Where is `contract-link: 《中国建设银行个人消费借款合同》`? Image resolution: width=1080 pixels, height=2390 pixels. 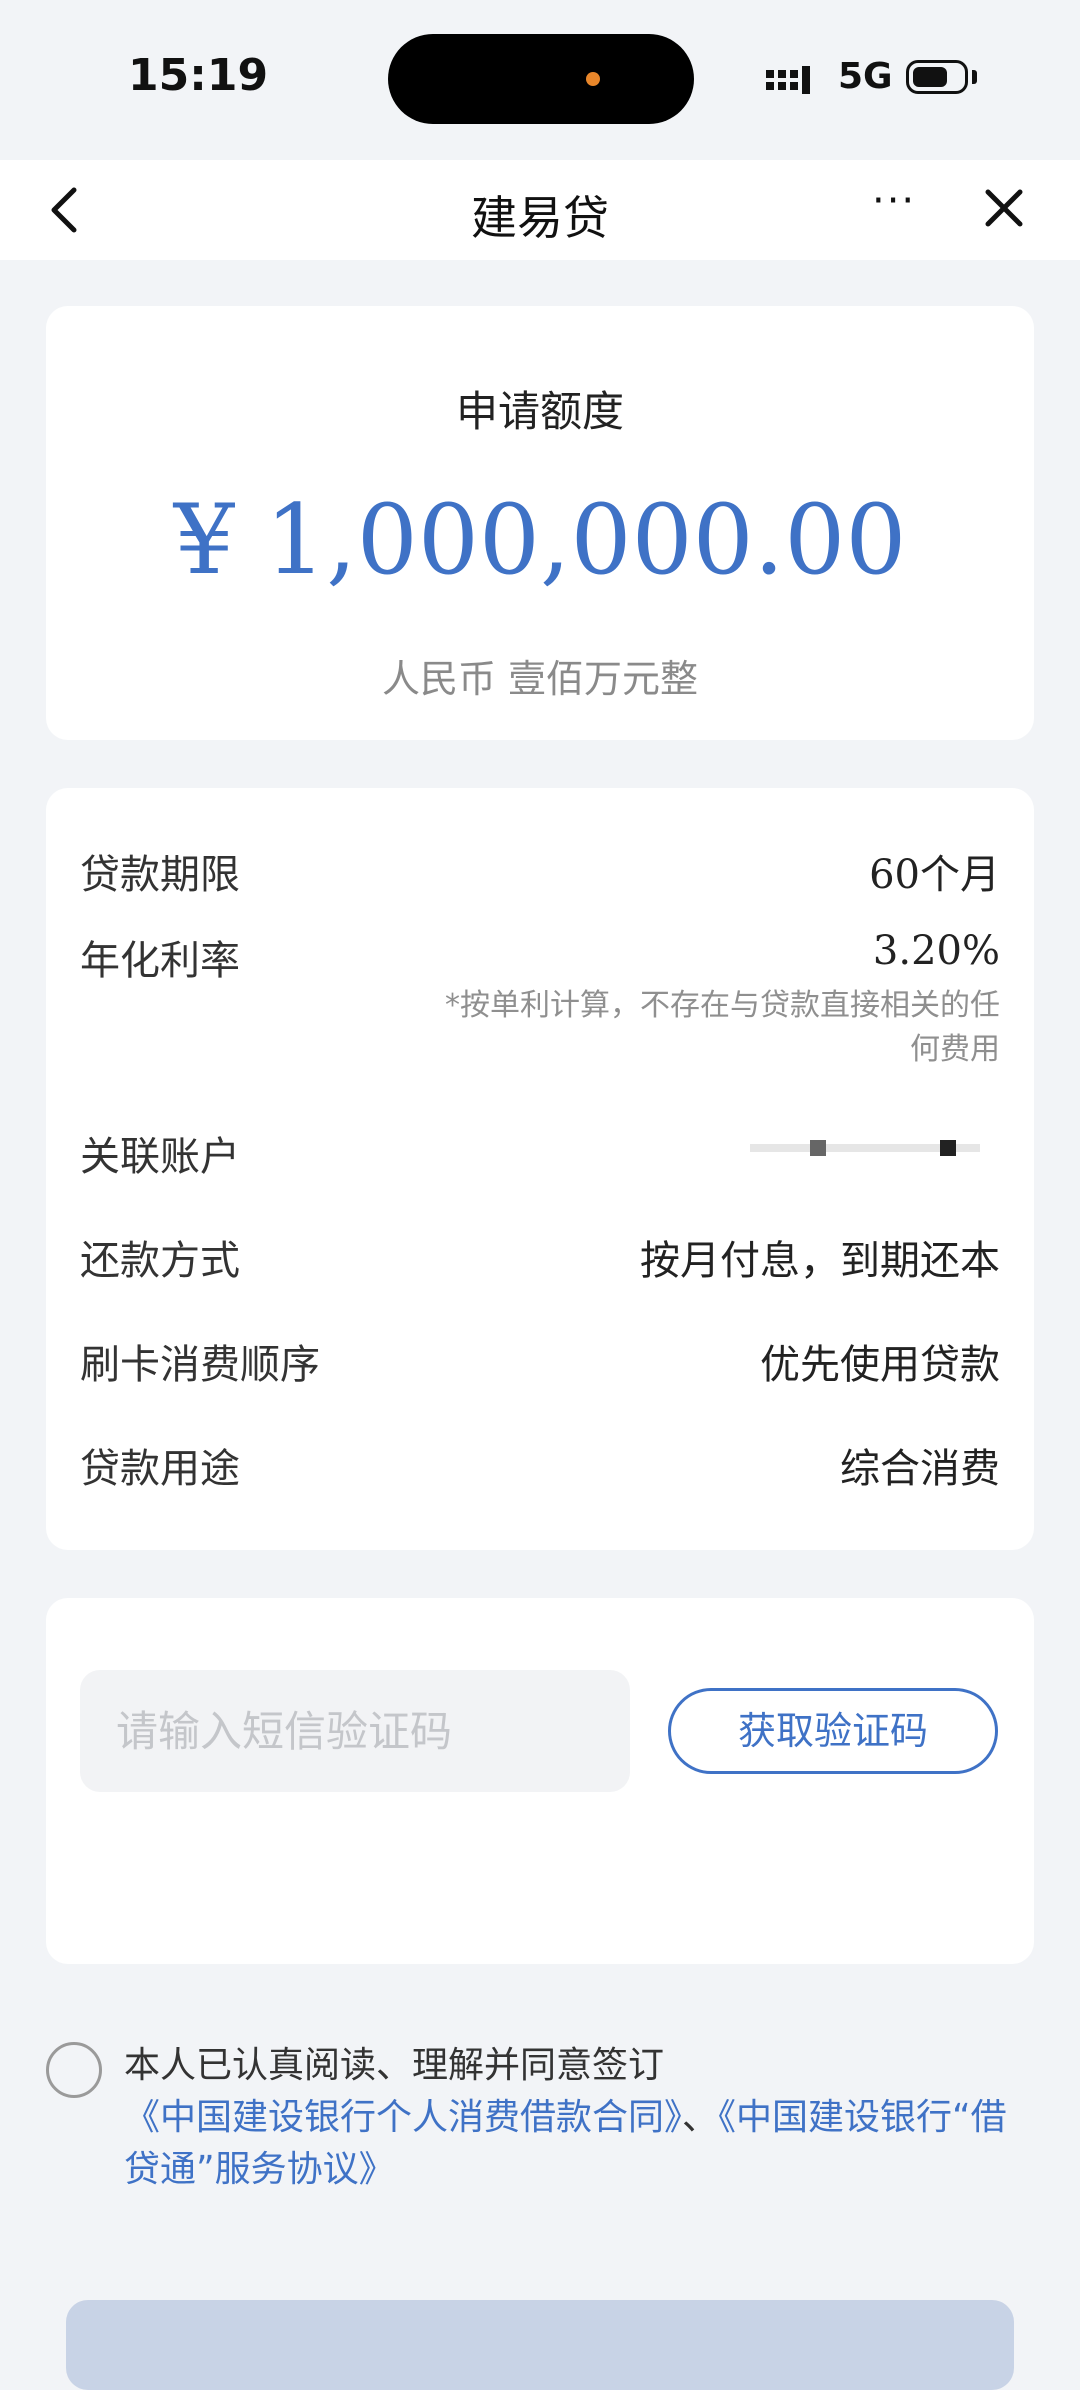 contract-link: 《中国建设银行个人消费借款合同》 is located at coordinates (403, 2117).